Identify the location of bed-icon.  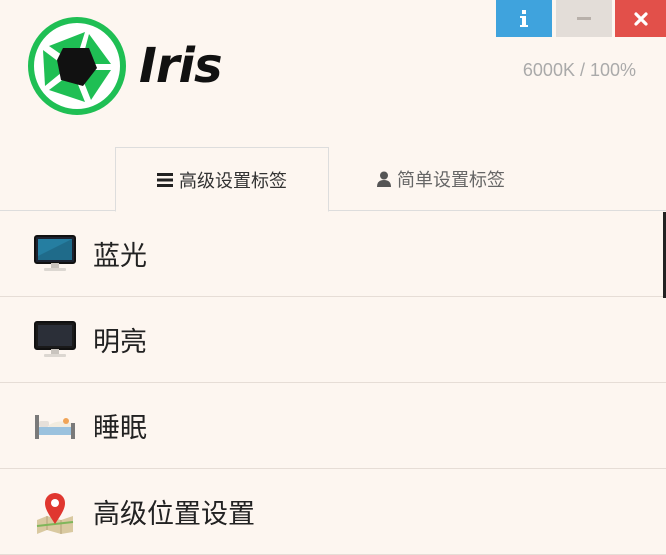
(55, 426).